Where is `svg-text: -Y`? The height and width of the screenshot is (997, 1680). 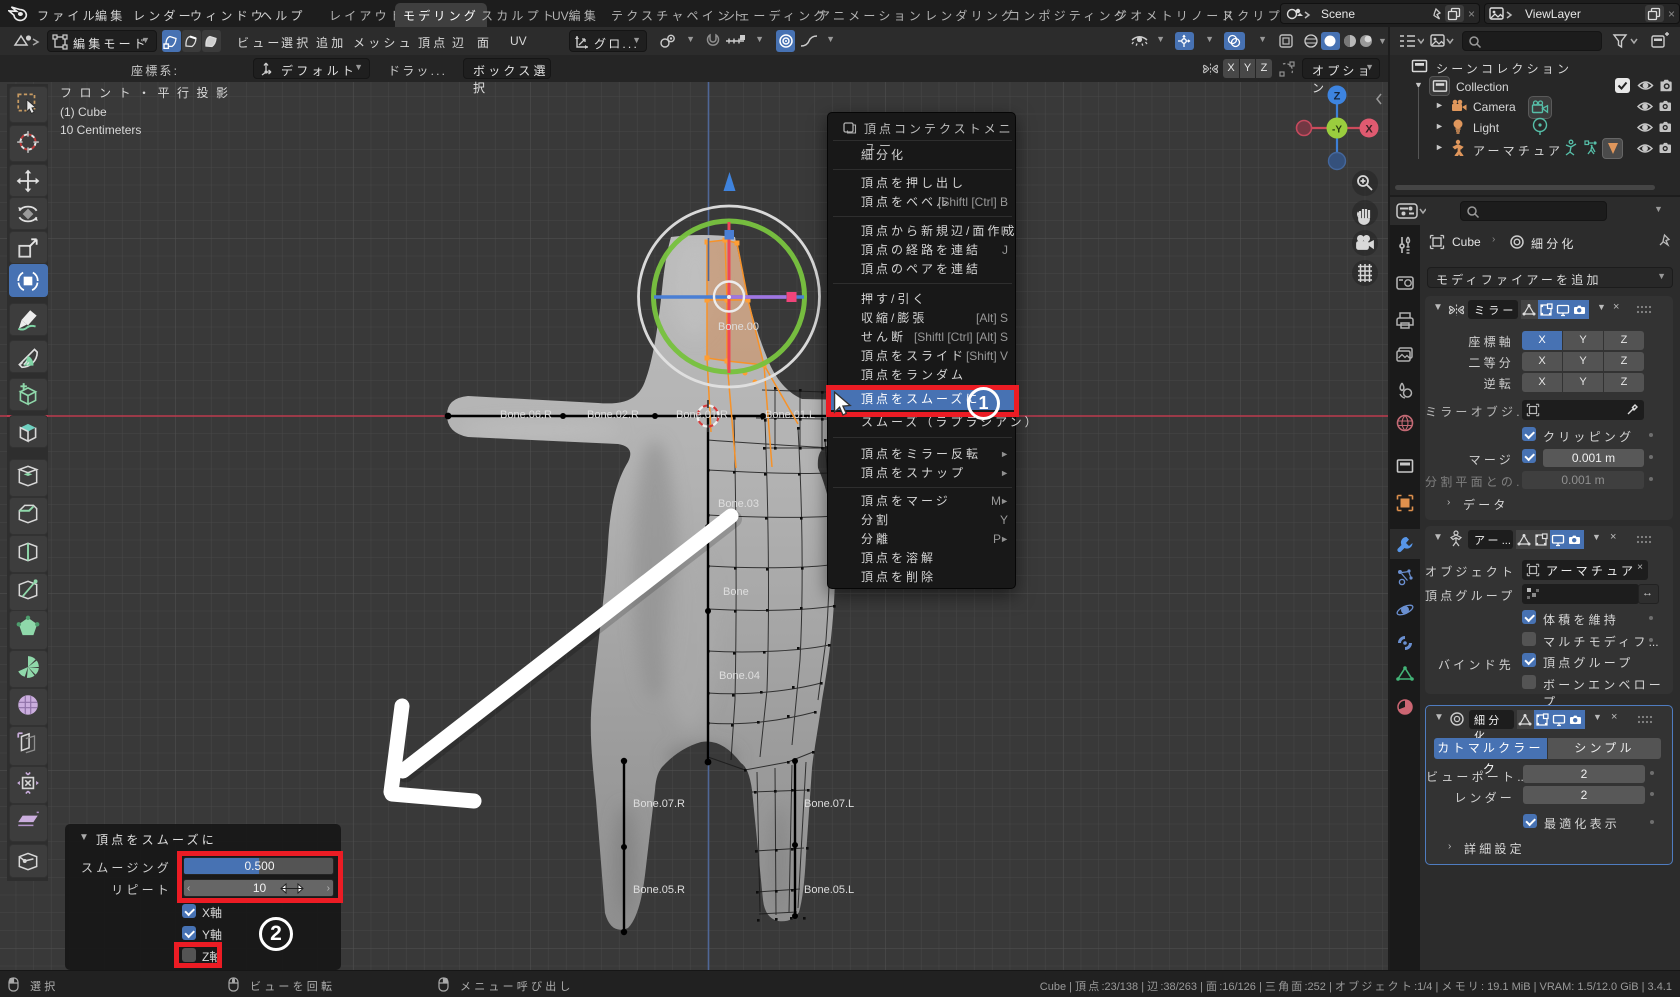 svg-text: -Y is located at coordinates (1337, 130).